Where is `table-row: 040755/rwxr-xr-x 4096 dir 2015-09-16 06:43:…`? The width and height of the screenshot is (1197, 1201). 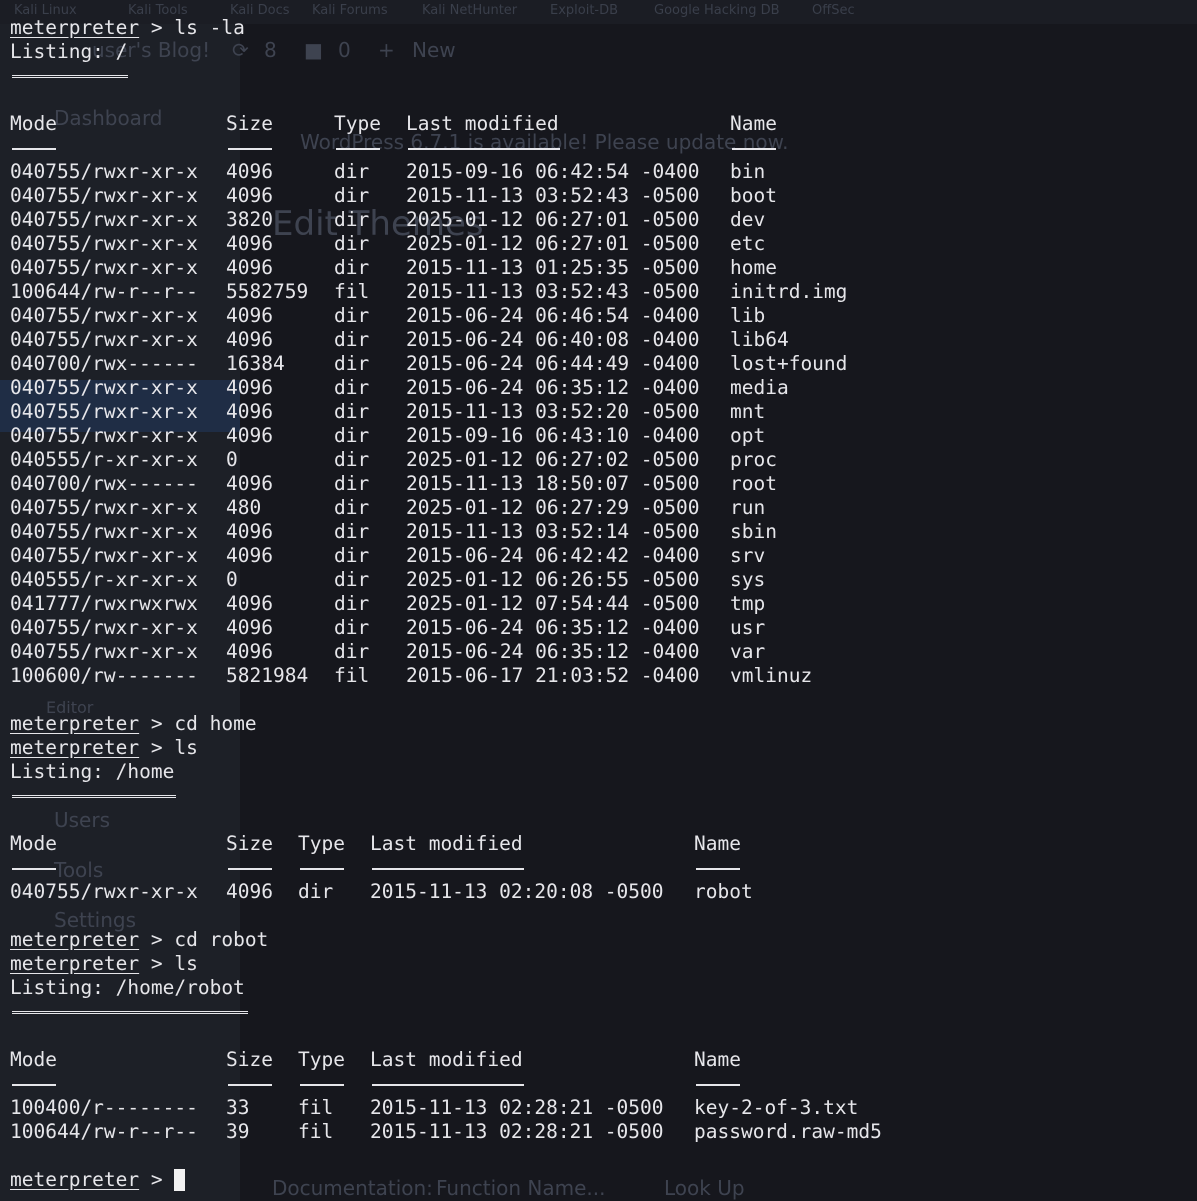 table-row: 040755/rwxr-xr-x 4096 dir 2015-09-16 06:43:… is located at coordinates (387, 436).